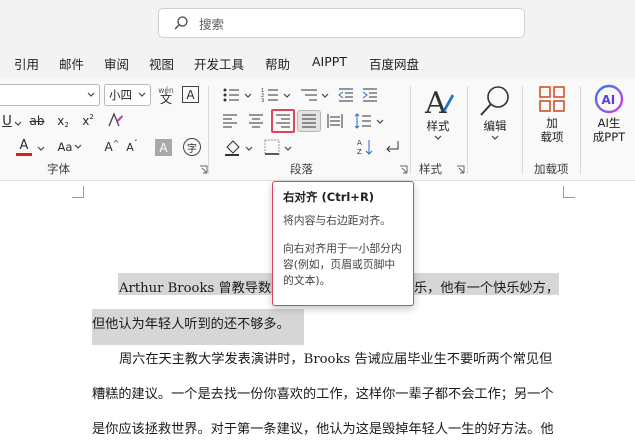 Image resolution: width=635 pixels, height=445 pixels. I want to click on superscript-button: x2, so click(88, 121).